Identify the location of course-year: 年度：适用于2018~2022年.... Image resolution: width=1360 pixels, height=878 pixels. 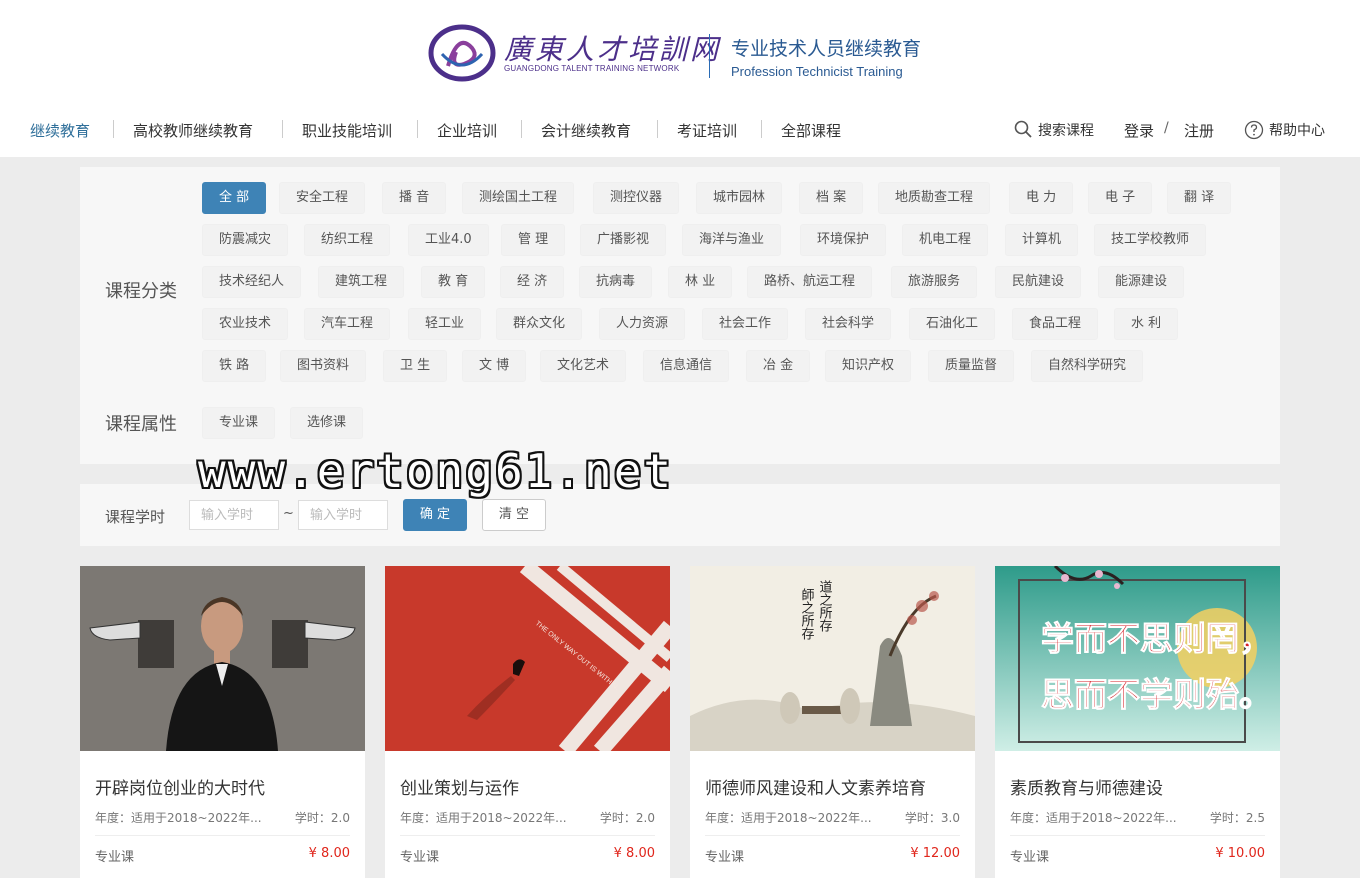
(1093, 818).